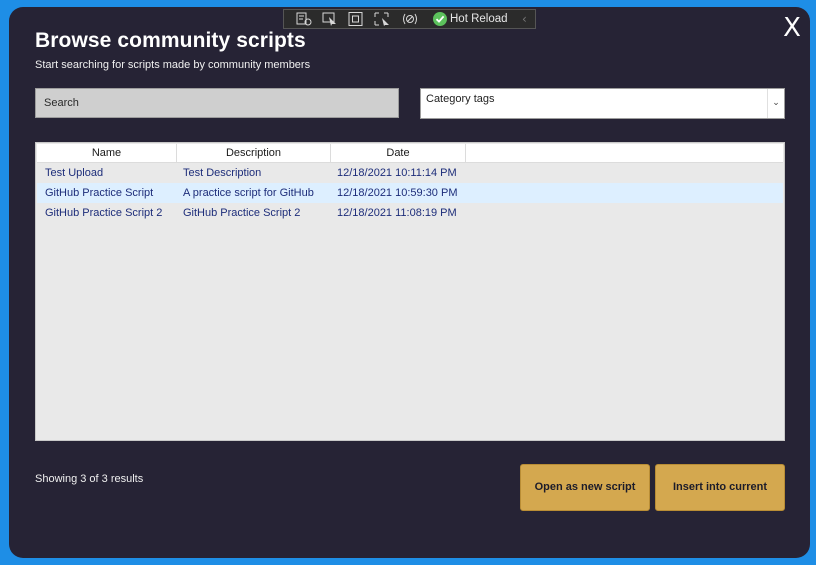 The image size is (816, 565). What do you see at coordinates (792, 28) in the screenshot?
I see `close-button: X` at bounding box center [792, 28].